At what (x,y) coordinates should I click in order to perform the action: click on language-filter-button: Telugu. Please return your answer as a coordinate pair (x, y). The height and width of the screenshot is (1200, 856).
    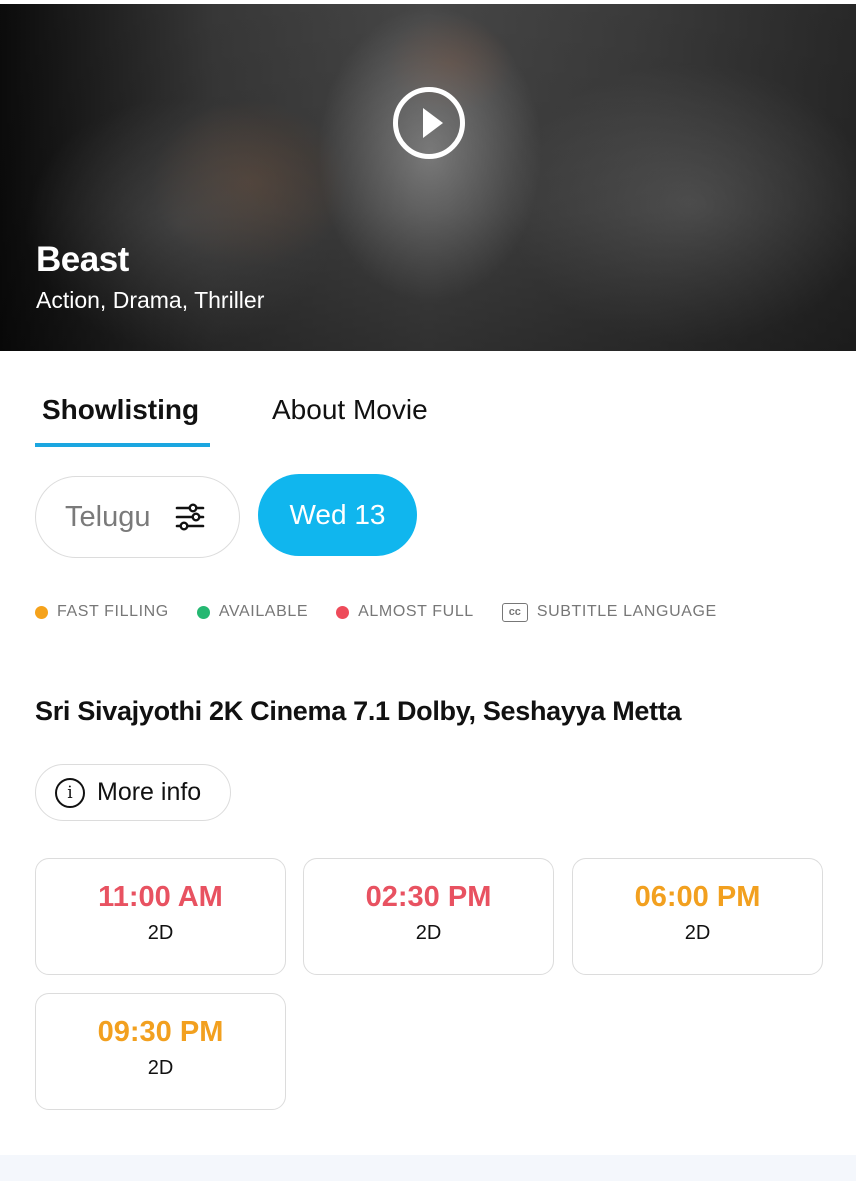
    Looking at the image, I should click on (137, 517).